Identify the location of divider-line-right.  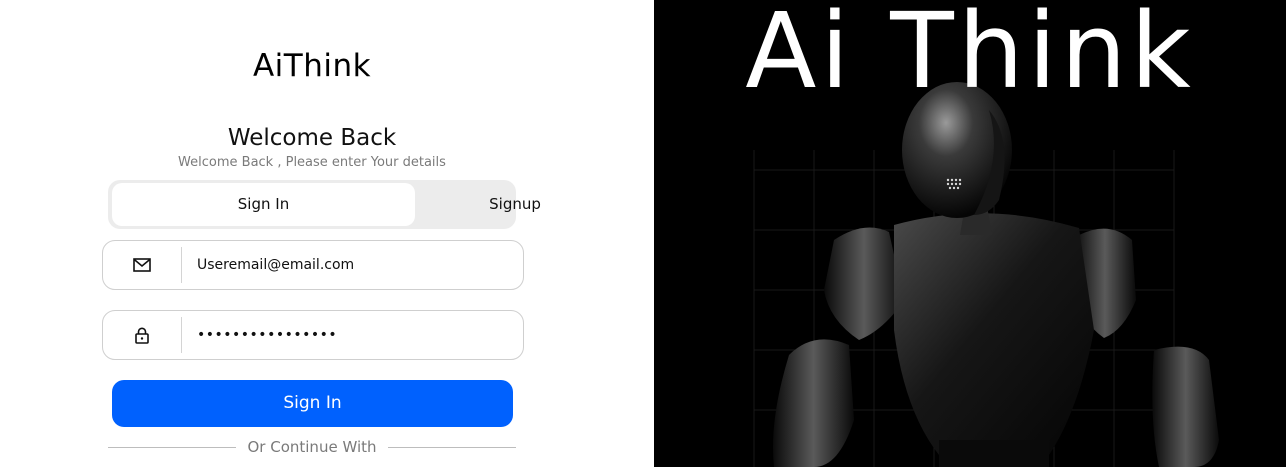
(452, 447).